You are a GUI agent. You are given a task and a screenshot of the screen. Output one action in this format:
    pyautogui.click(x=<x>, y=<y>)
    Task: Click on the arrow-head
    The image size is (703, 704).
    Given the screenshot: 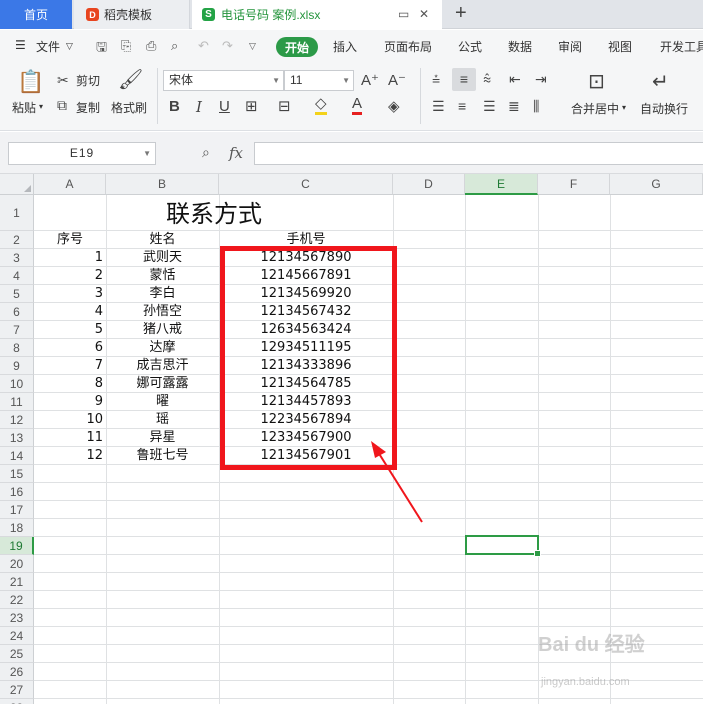 What is the action you would take?
    pyautogui.click(x=378, y=449)
    